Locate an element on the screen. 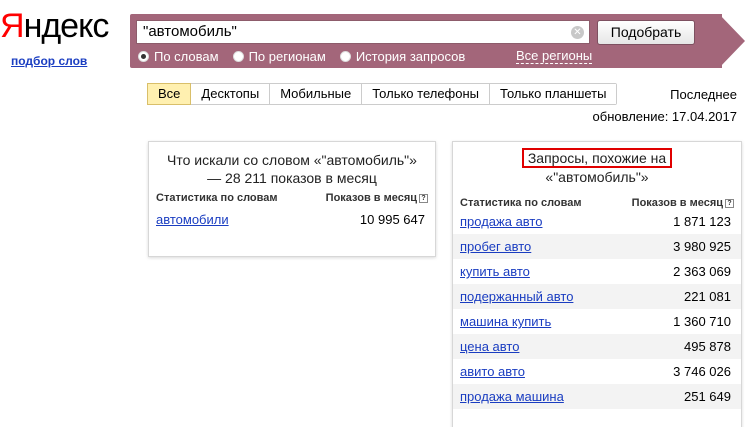 The image size is (749, 427). panel-title-line2: «"автомобиль"» is located at coordinates (597, 177).